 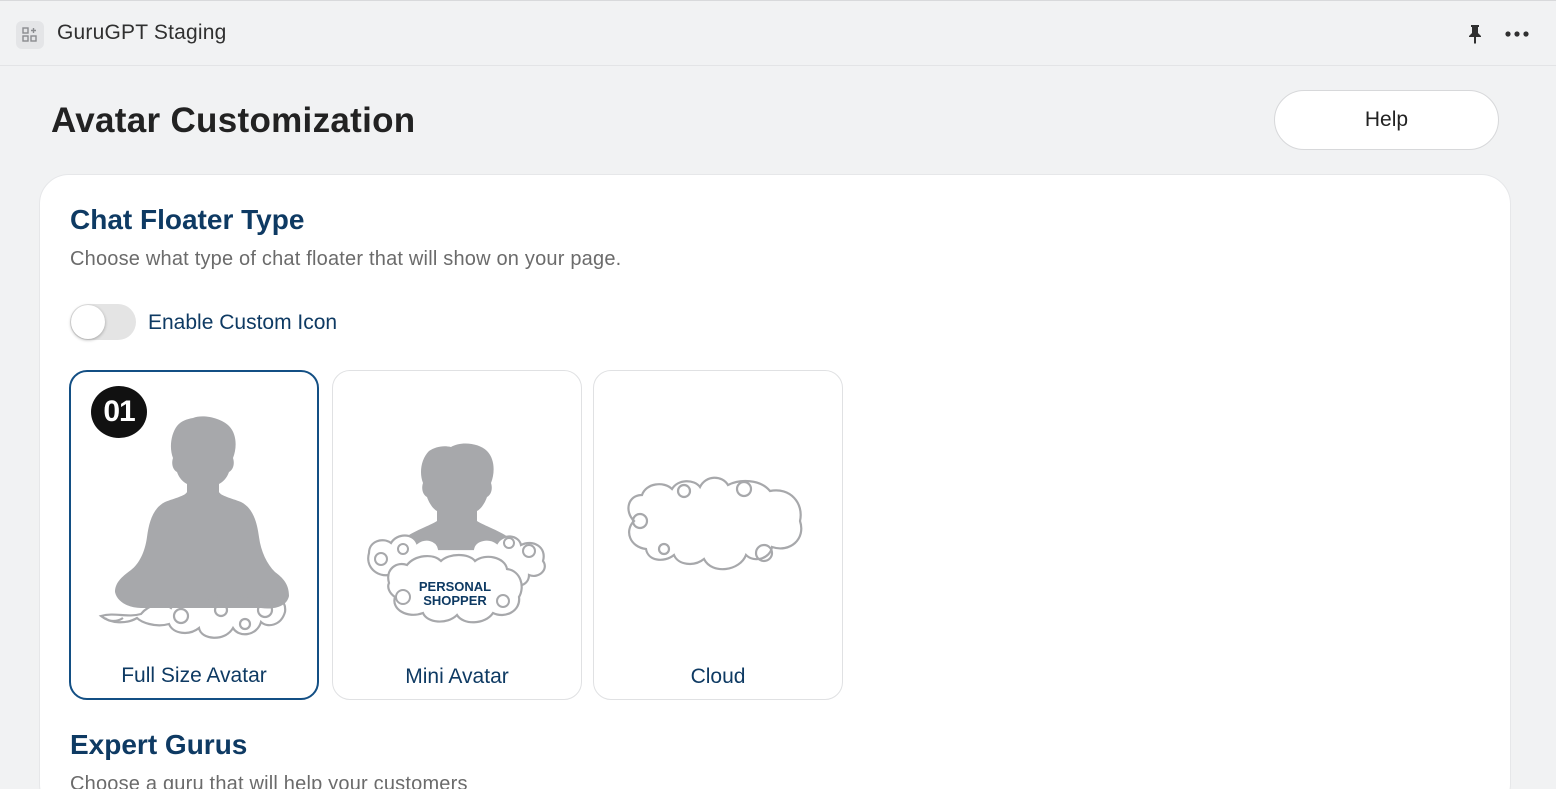 I want to click on option-label: Full Size Avatar, so click(x=194, y=675).